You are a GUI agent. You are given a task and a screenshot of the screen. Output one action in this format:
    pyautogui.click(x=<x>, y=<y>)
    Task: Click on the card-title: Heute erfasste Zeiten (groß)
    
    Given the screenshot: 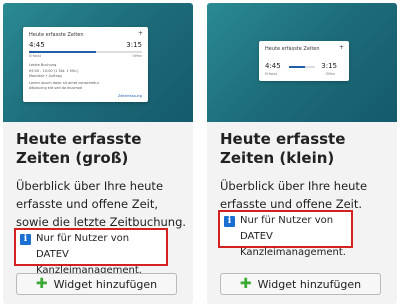 What is the action you would take?
    pyautogui.click(x=79, y=148)
    